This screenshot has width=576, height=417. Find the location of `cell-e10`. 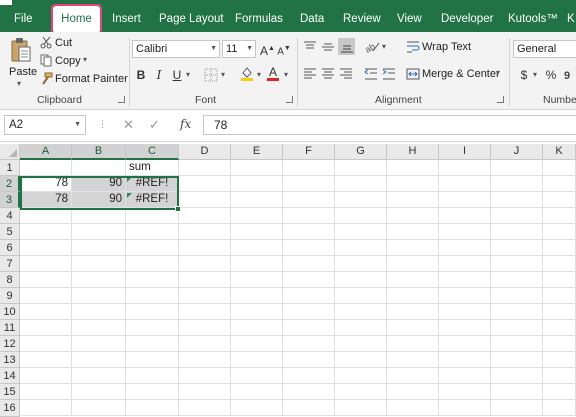

cell-e10 is located at coordinates (257, 312).